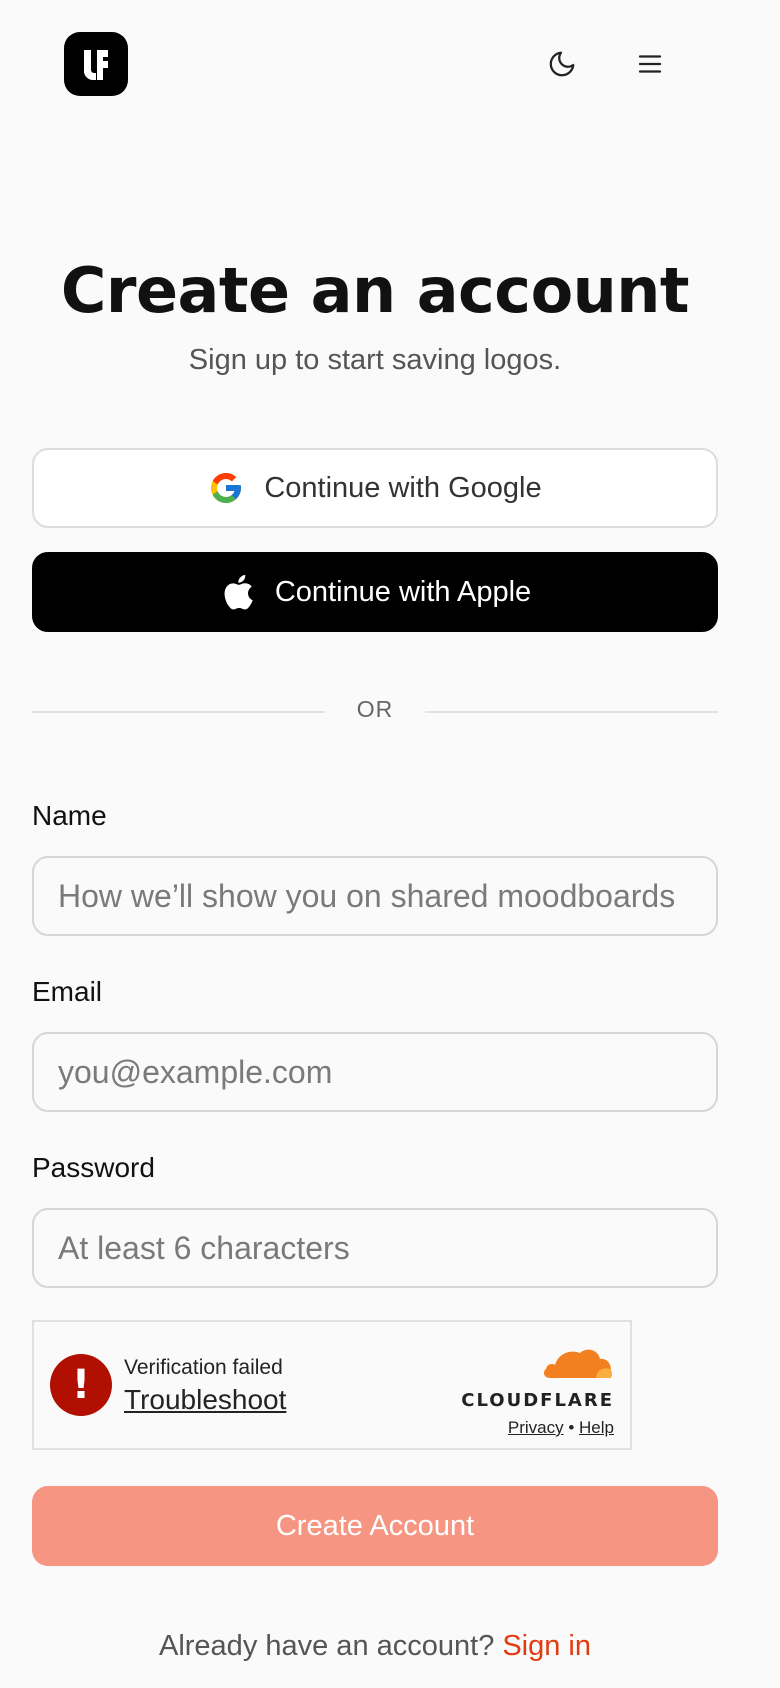 The image size is (780, 1688). What do you see at coordinates (577, 1364) in the screenshot?
I see `cloudflare-cloud-icon` at bounding box center [577, 1364].